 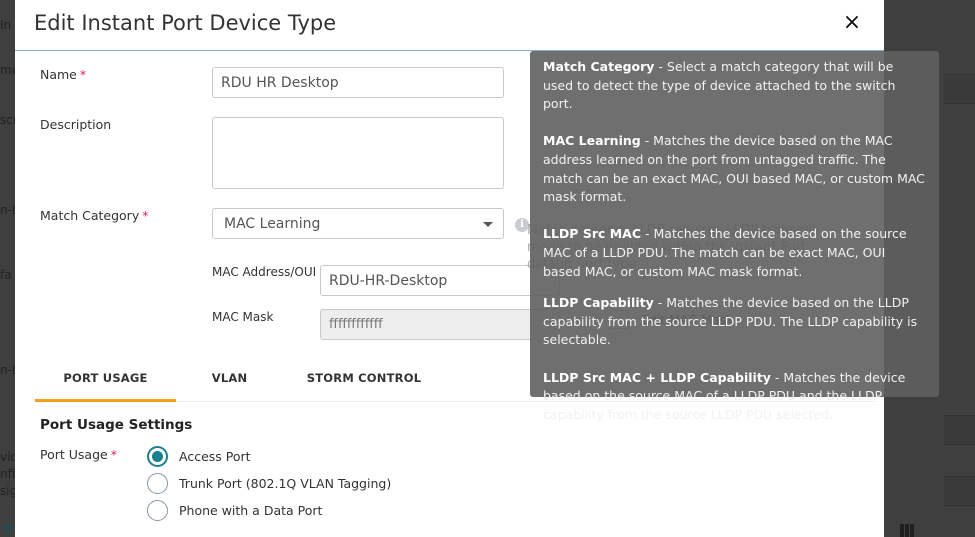 What do you see at coordinates (116, 425) in the screenshot?
I see `port-usage-settings-heading: Port Usage Settings` at bounding box center [116, 425].